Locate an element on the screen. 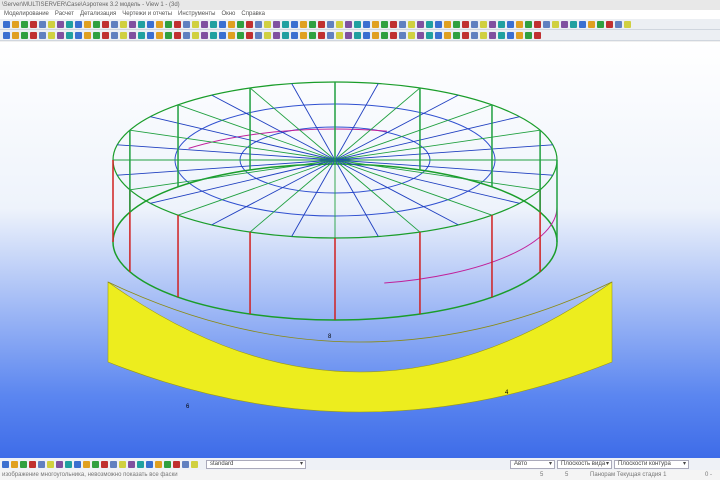 The height and width of the screenshot is (480, 720). auto-select: Авто is located at coordinates (532, 464).